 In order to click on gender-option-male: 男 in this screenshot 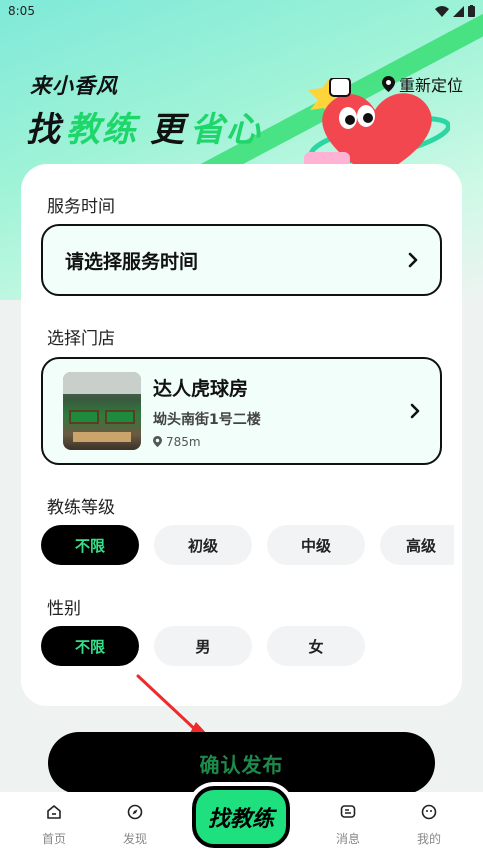, I will do `click(203, 646)`.